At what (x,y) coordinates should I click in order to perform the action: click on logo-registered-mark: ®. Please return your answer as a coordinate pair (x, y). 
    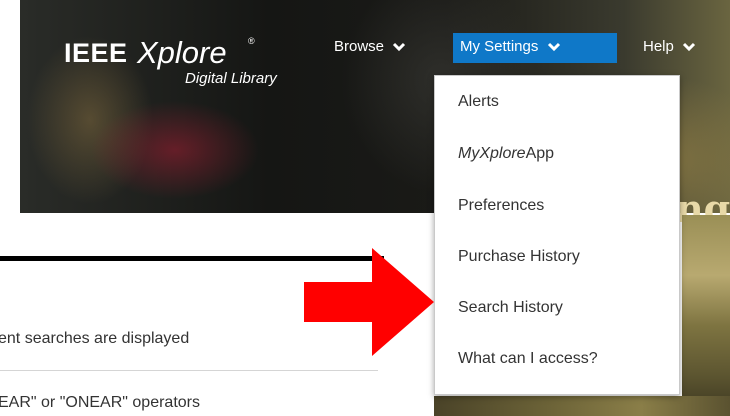
    Looking at the image, I should click on (251, 41).